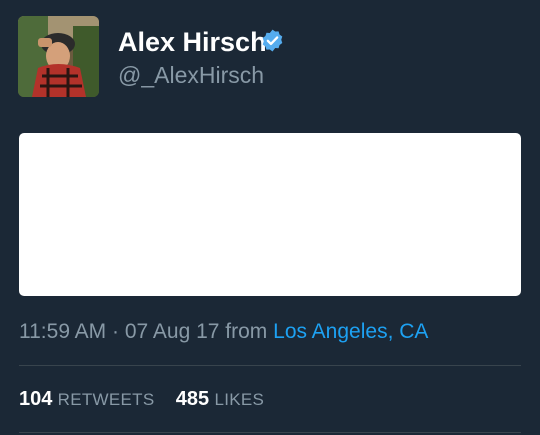  What do you see at coordinates (350, 331) in the screenshot?
I see `location-link: Los Angeles, CA` at bounding box center [350, 331].